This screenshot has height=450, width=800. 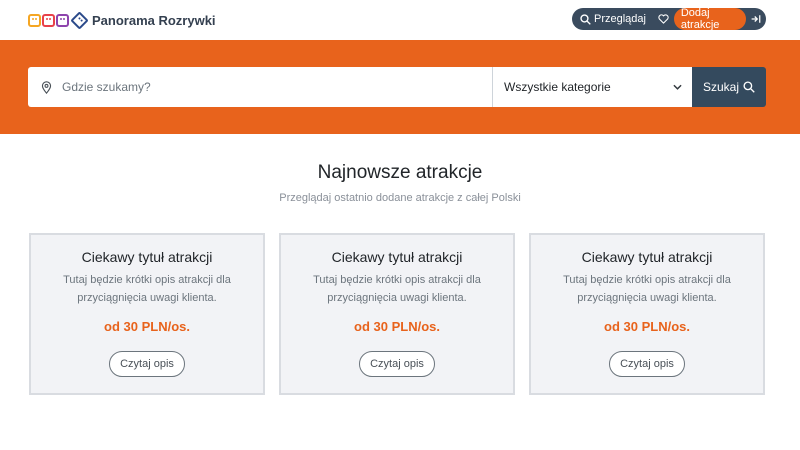 I want to click on section-title: Najnowsze atrakcje, so click(x=400, y=172).